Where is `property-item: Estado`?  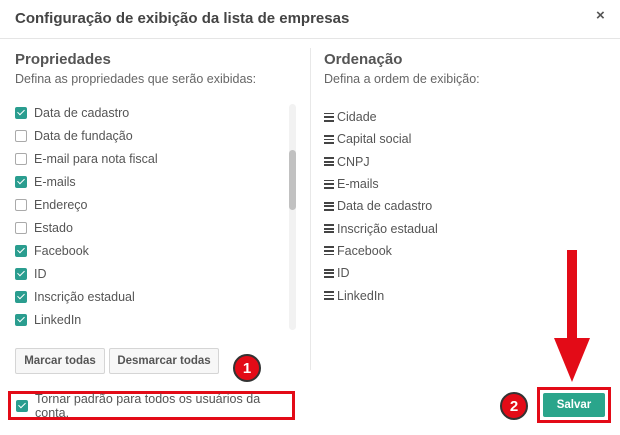 property-item: Estado is located at coordinates (150, 227).